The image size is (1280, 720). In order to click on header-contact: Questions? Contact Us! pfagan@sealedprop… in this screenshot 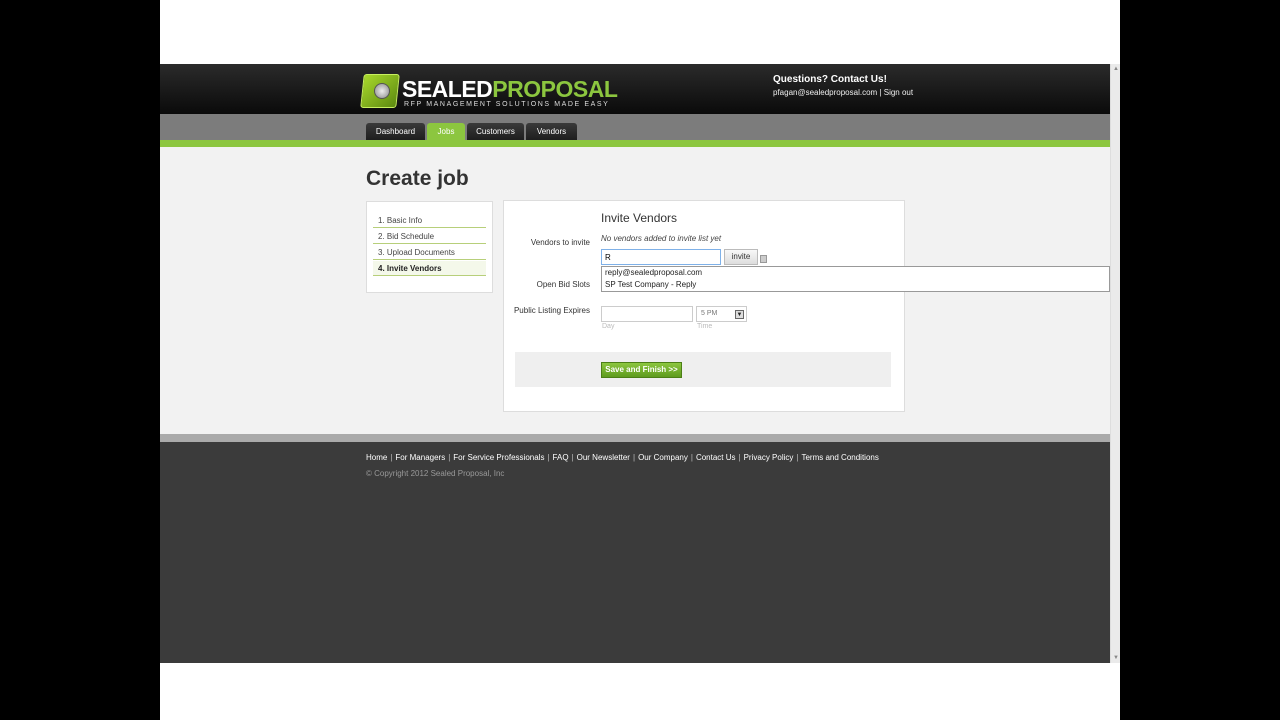, I will do `click(843, 85)`.